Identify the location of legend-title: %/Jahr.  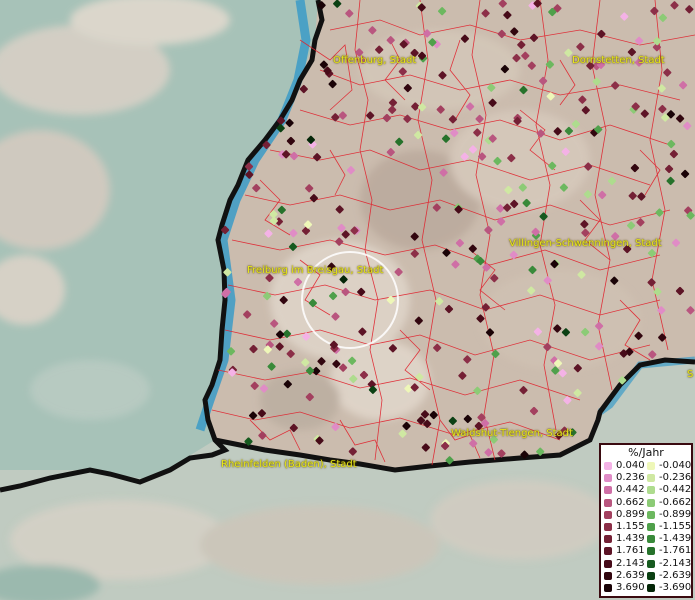
(646, 452).